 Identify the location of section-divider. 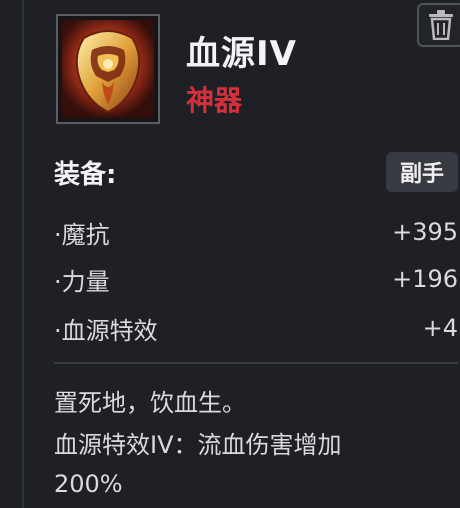
(256, 363).